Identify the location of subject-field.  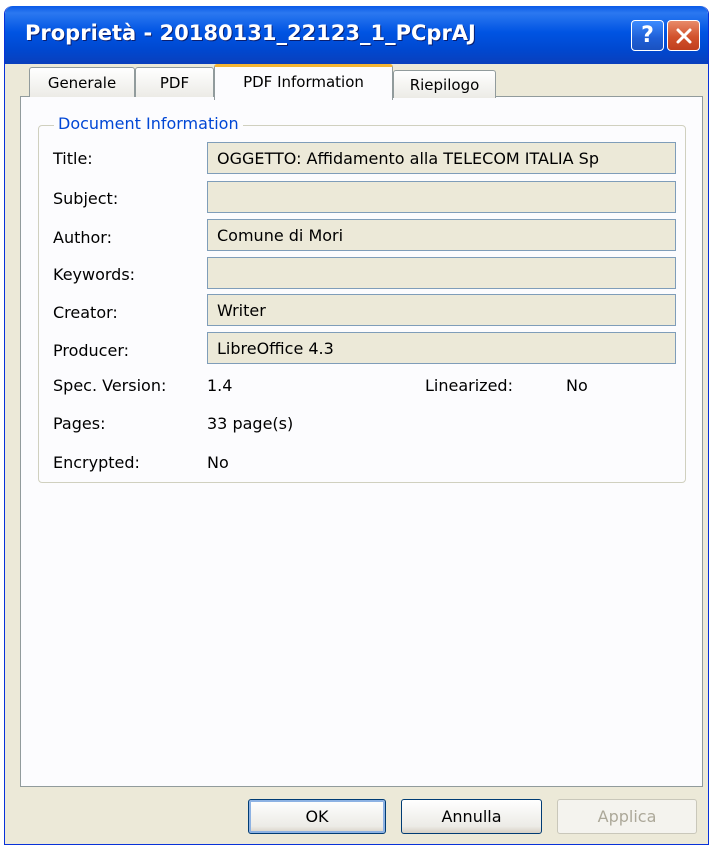
(441, 197).